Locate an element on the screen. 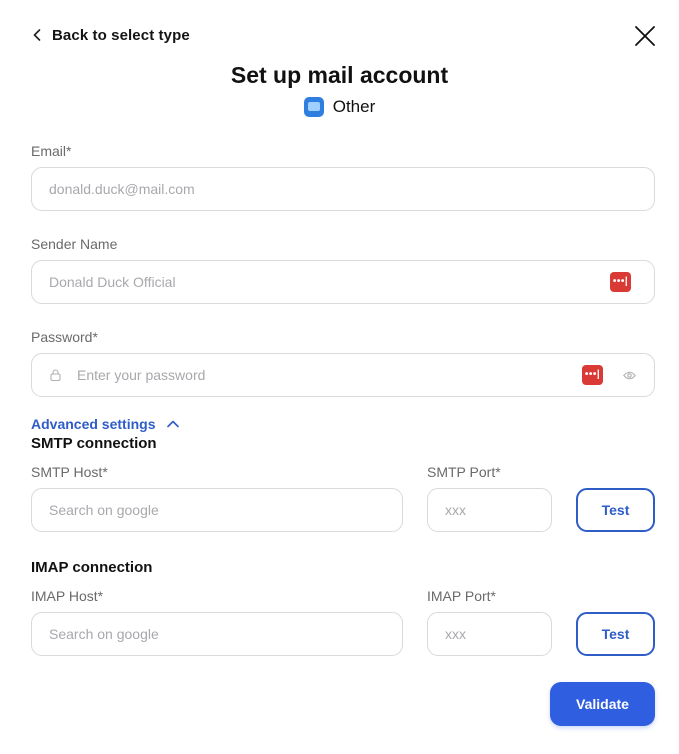  email-field is located at coordinates (343, 189).